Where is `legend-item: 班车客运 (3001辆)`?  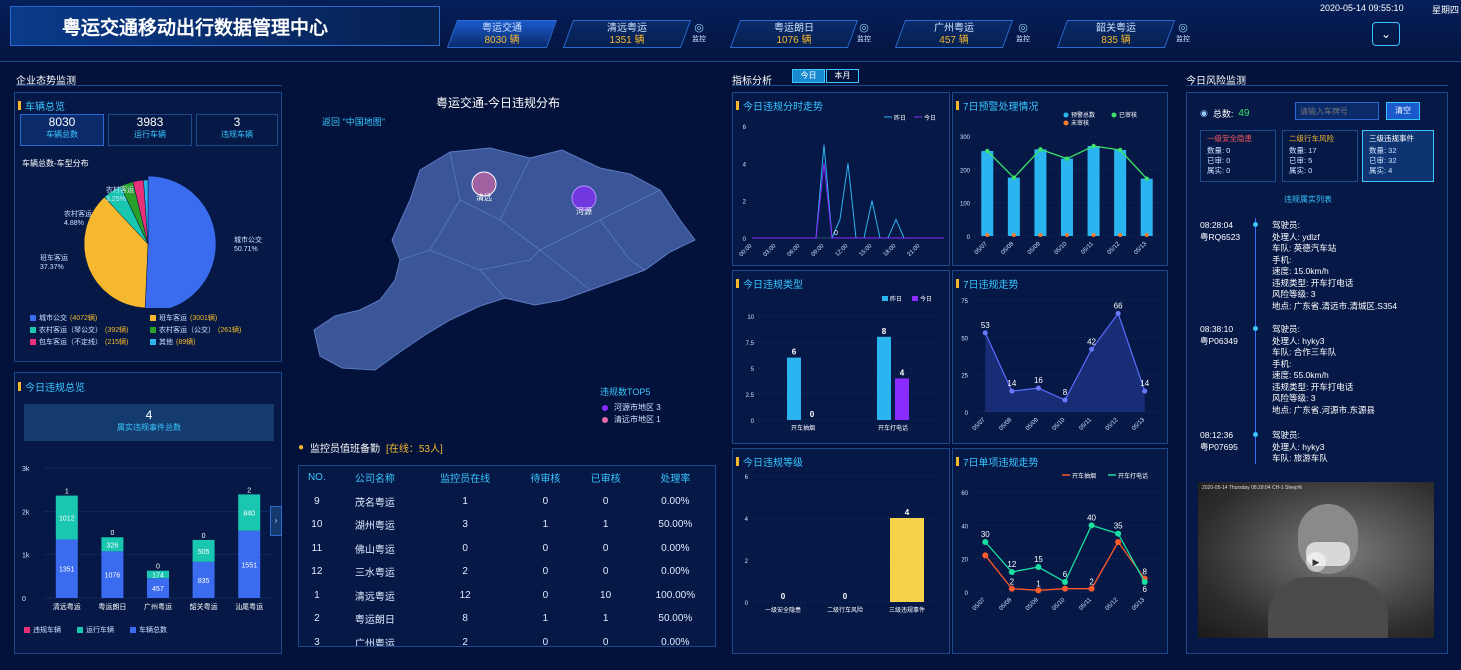 legend-item: 班车客运 (3001辆) is located at coordinates (214, 318).